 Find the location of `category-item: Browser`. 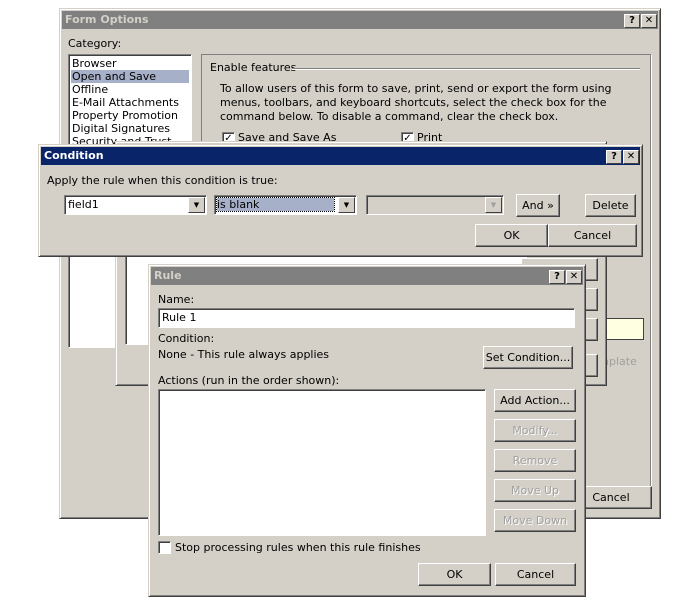

category-item: Browser is located at coordinates (130, 63).